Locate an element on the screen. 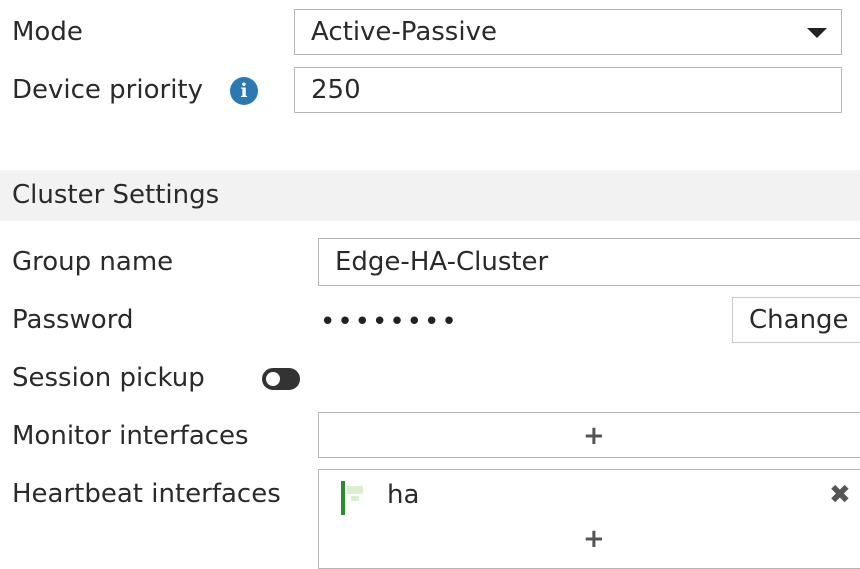 Image resolution: width=860 pixels, height=569 pixels. heartbeat-interfaces-field: ha ✖ + is located at coordinates (589, 519).